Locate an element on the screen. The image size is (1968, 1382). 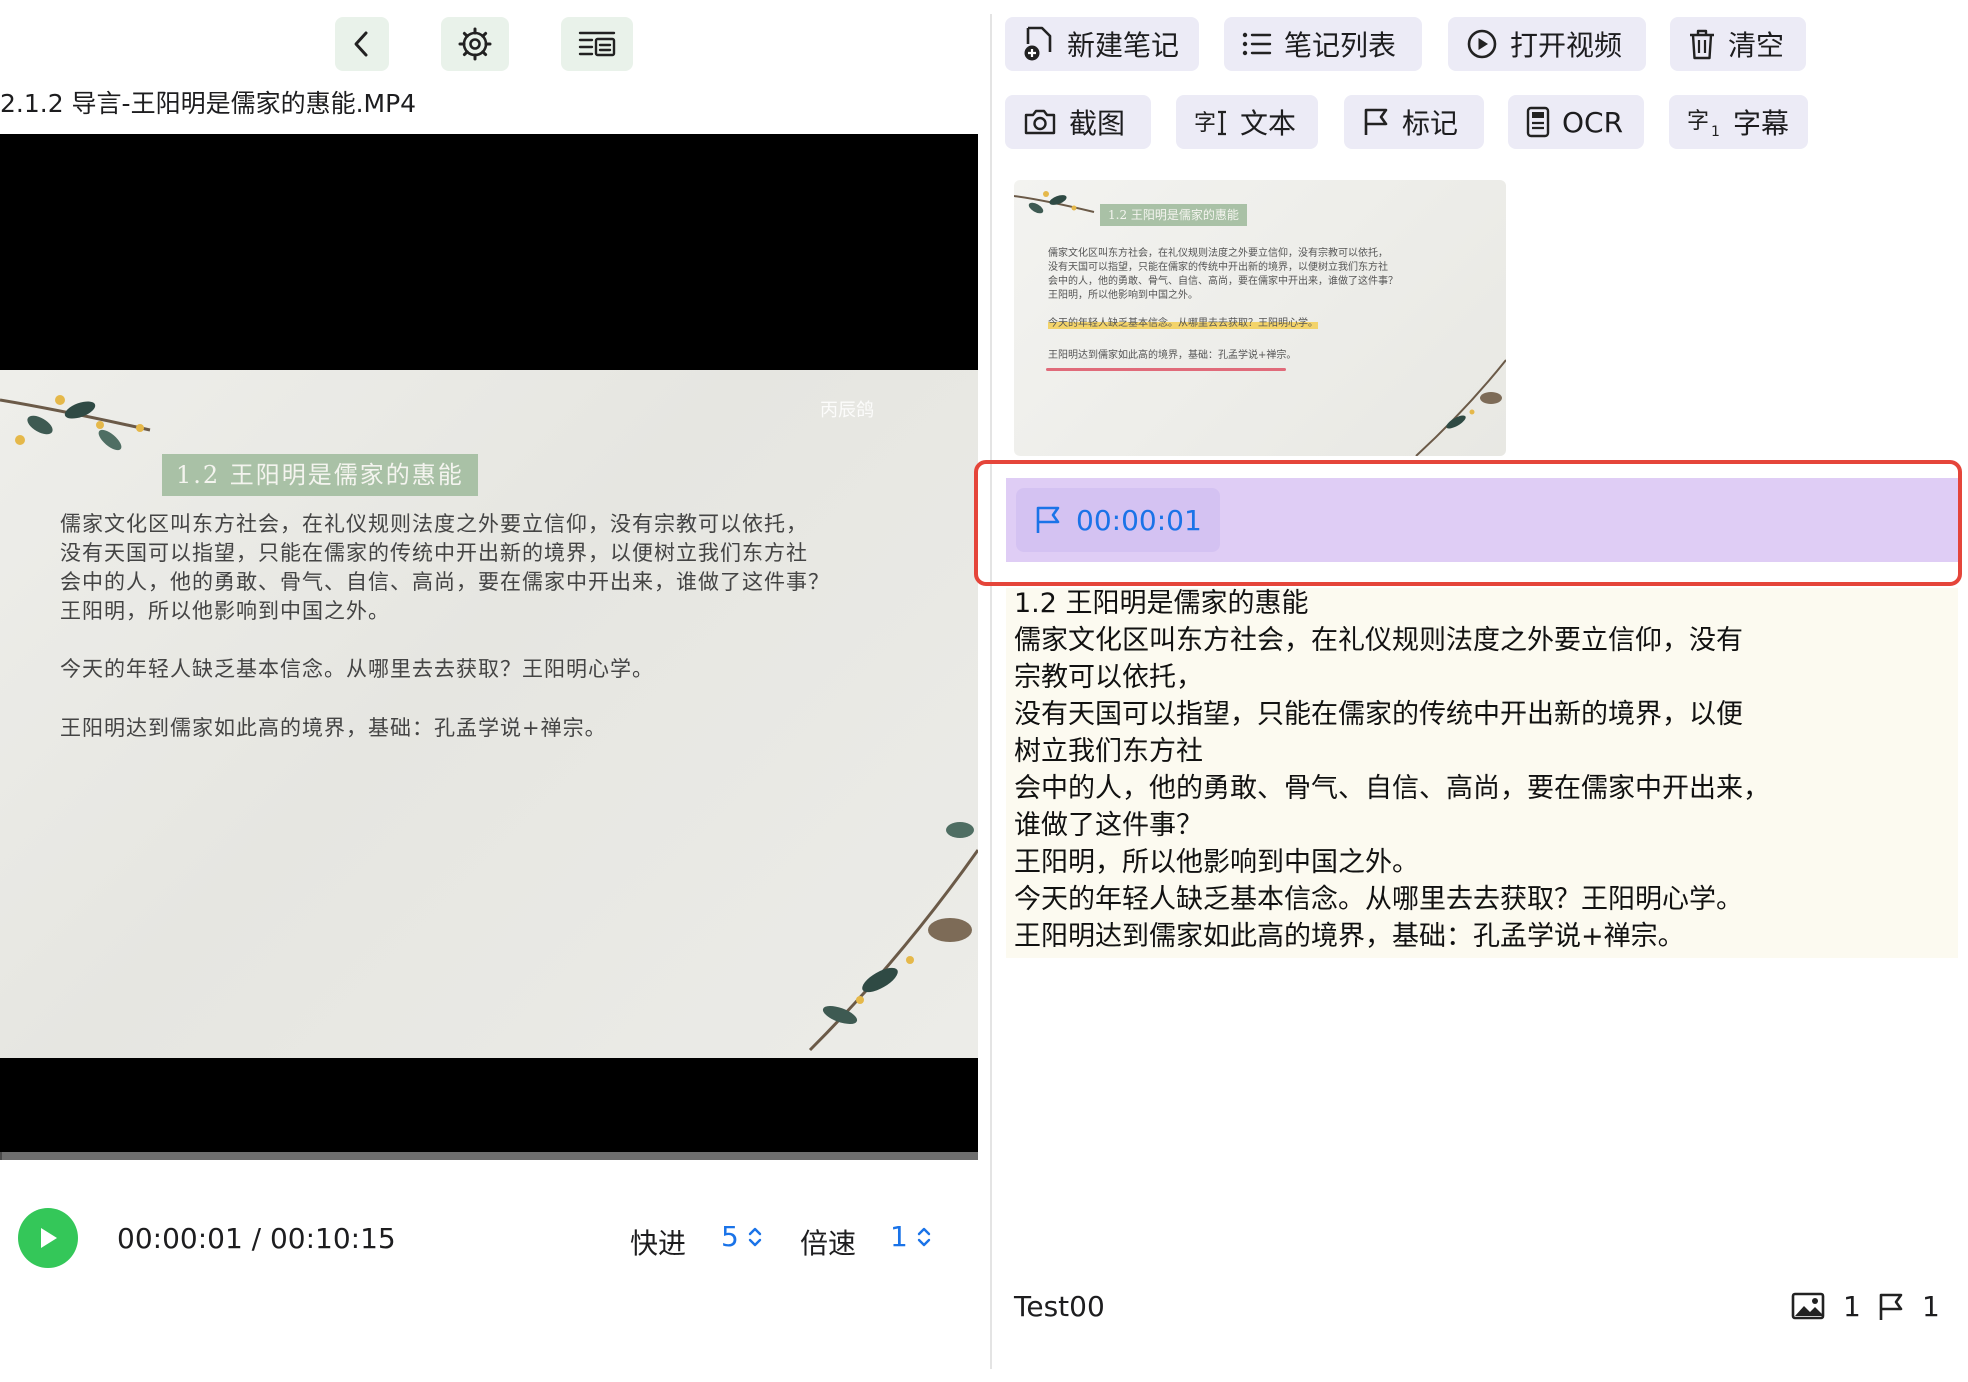
screenshot-button: 截图 is located at coordinates (1078, 122).